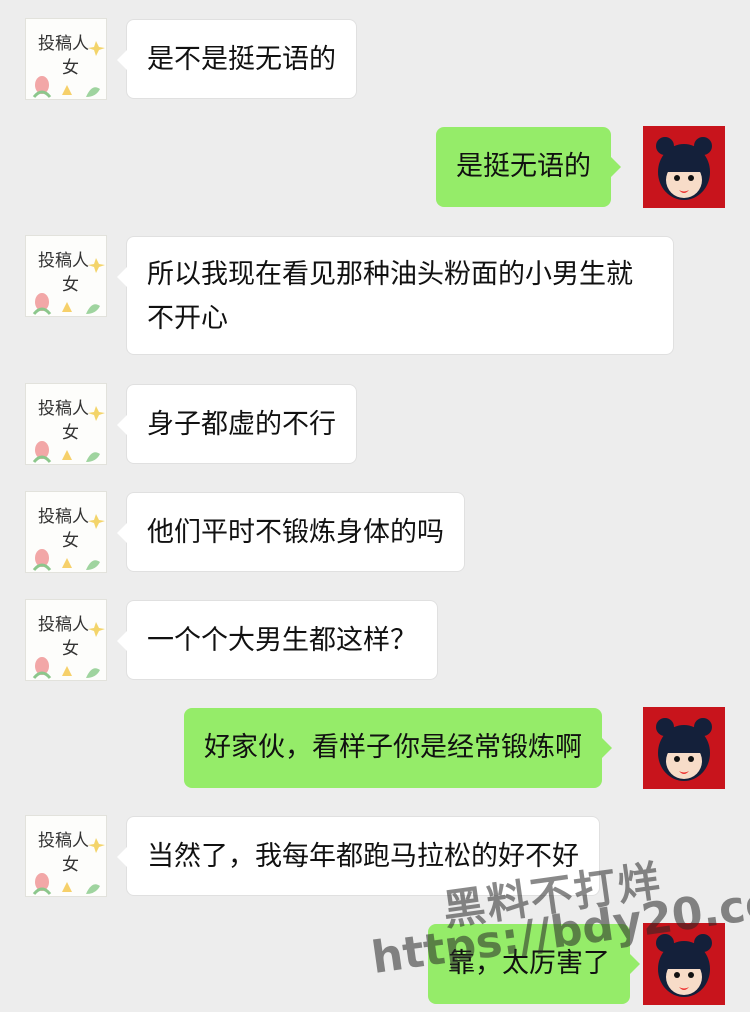 The width and height of the screenshot is (750, 1012). What do you see at coordinates (237, 424) in the screenshot?
I see `message-bubble: 身子都虚的不行` at bounding box center [237, 424].